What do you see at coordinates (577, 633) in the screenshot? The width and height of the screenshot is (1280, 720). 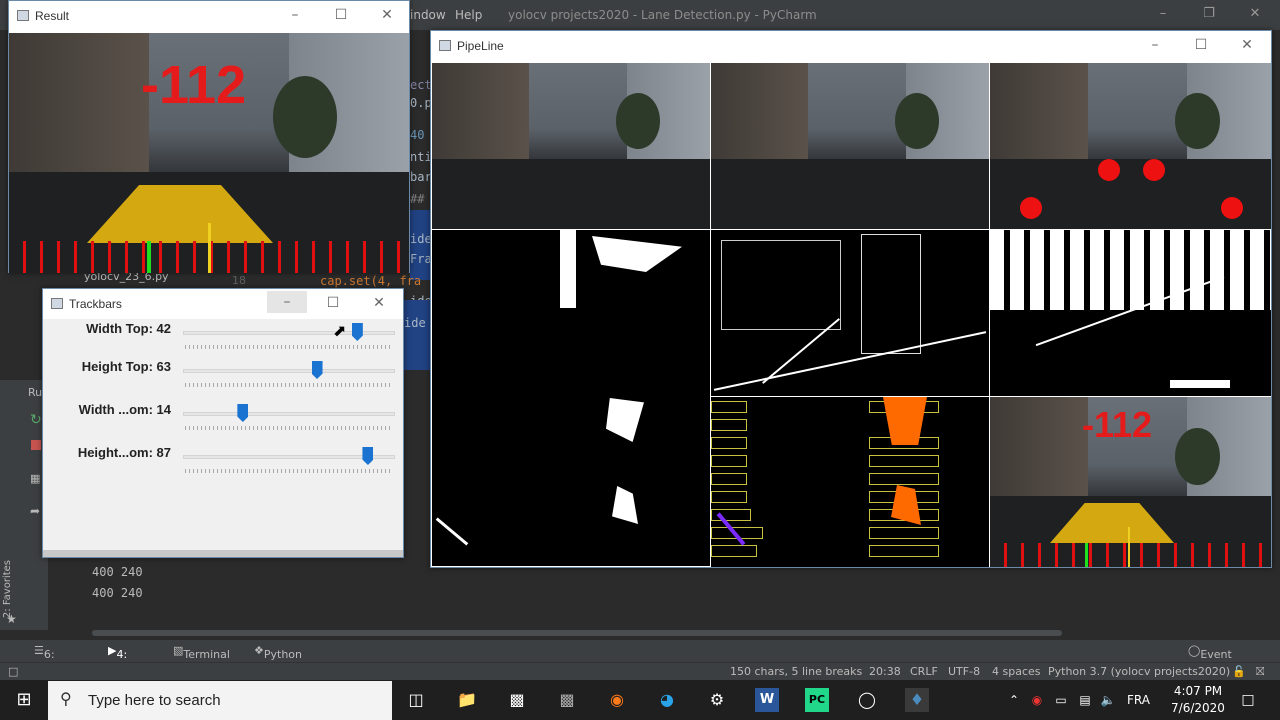 I see `horizontal-scrollbar` at bounding box center [577, 633].